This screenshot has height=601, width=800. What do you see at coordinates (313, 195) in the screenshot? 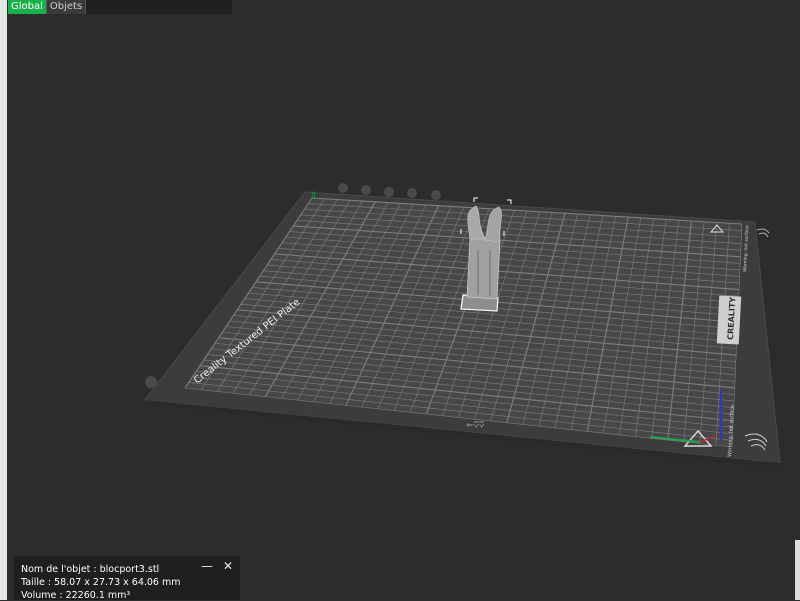
I see `plate-green-marker: ||` at bounding box center [313, 195].